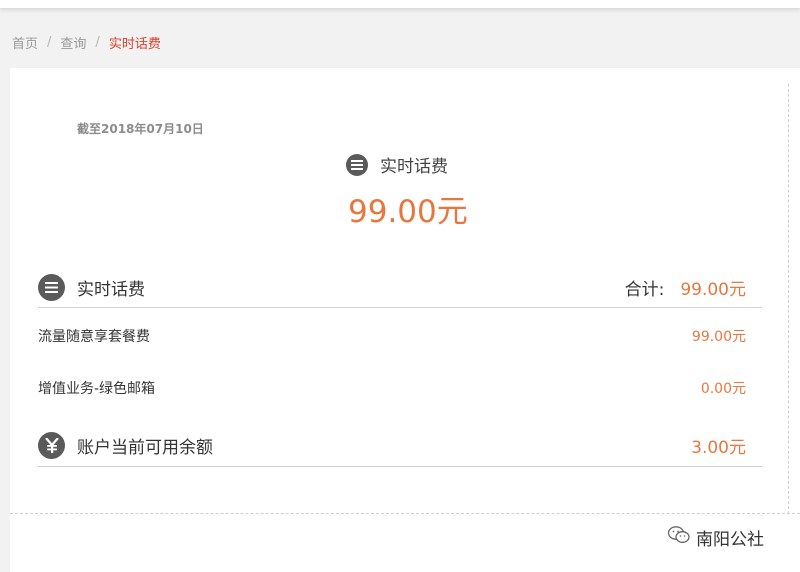 The image size is (800, 572). Describe the element at coordinates (678, 537) in the screenshot. I see `wechat-icon` at that location.